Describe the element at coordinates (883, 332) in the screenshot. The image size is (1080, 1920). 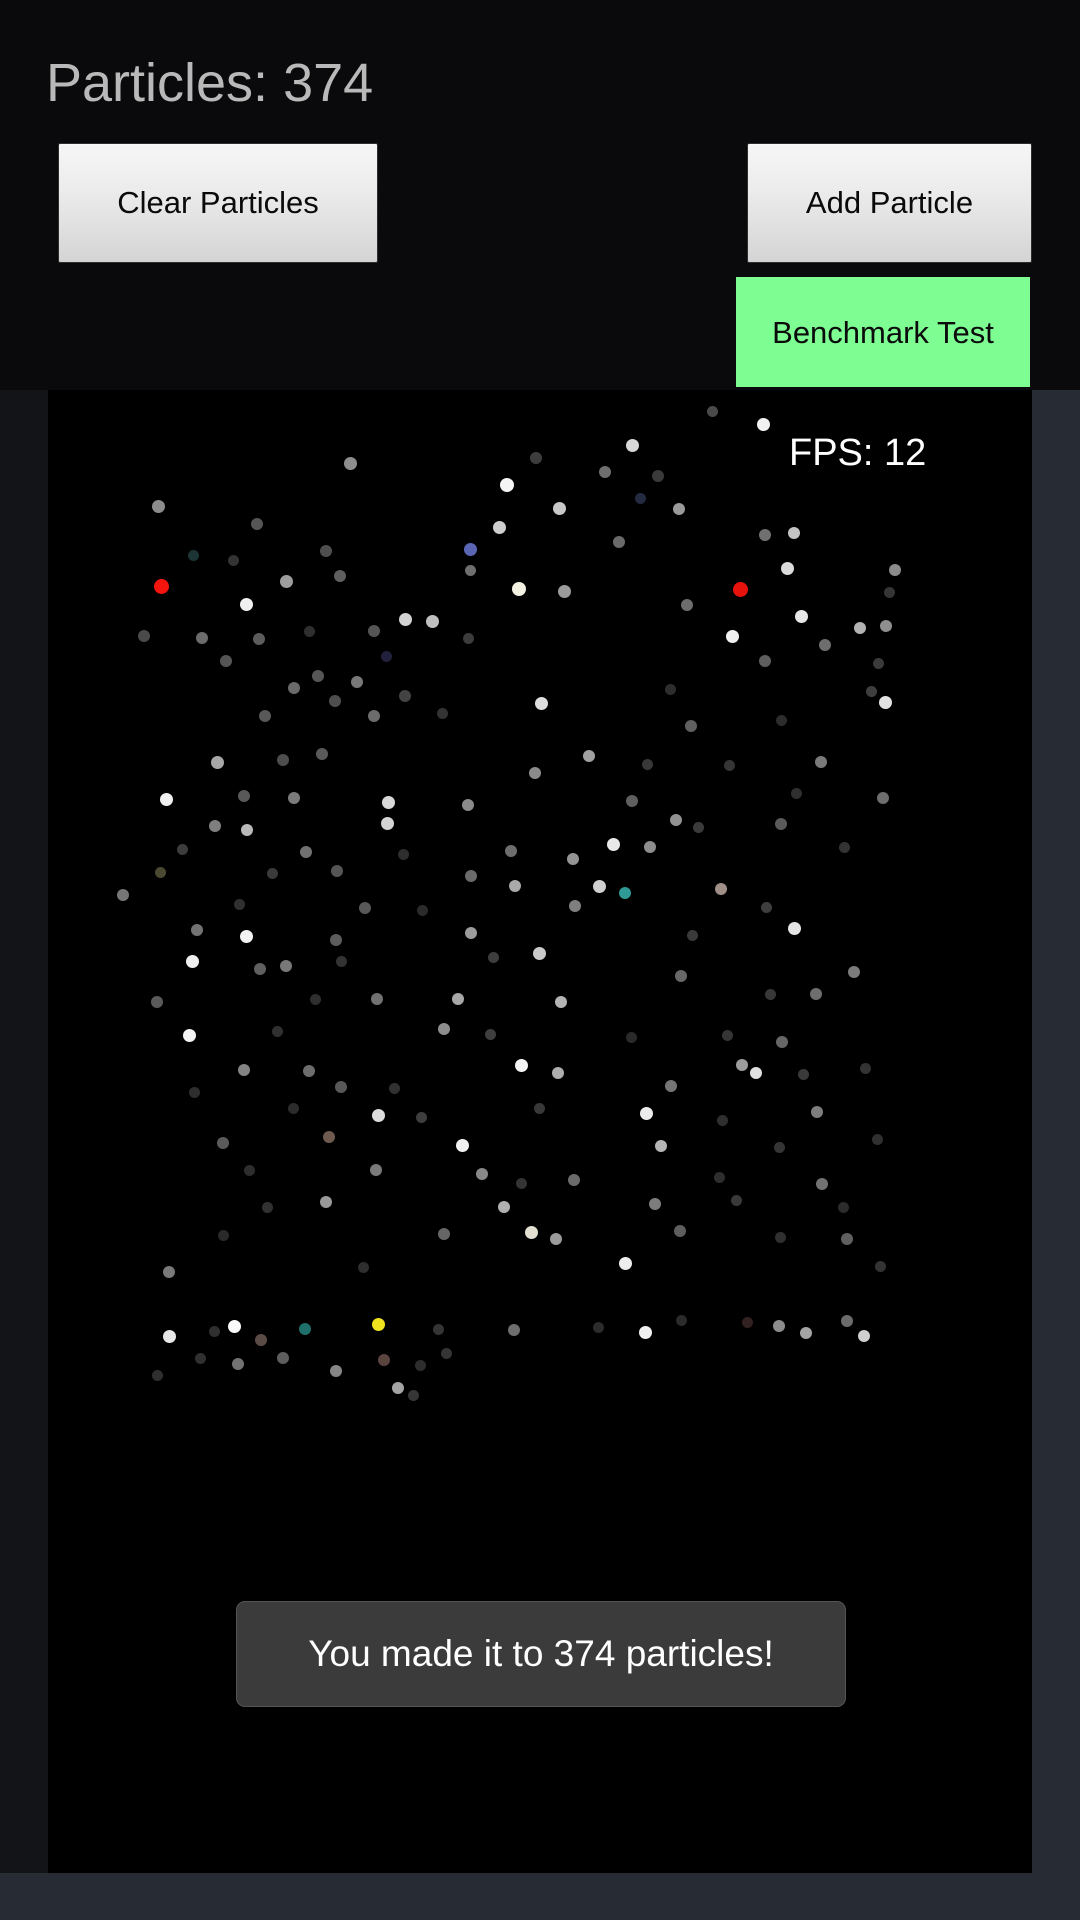
I see `benchmark-test-button: Benchmark Test` at that location.